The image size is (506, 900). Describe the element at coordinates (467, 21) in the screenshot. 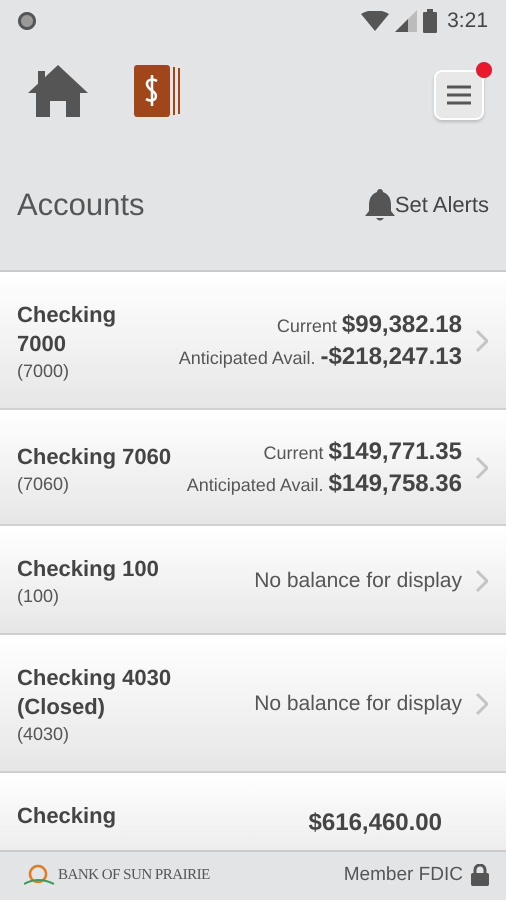

I see `clock-time: 3:21` at that location.